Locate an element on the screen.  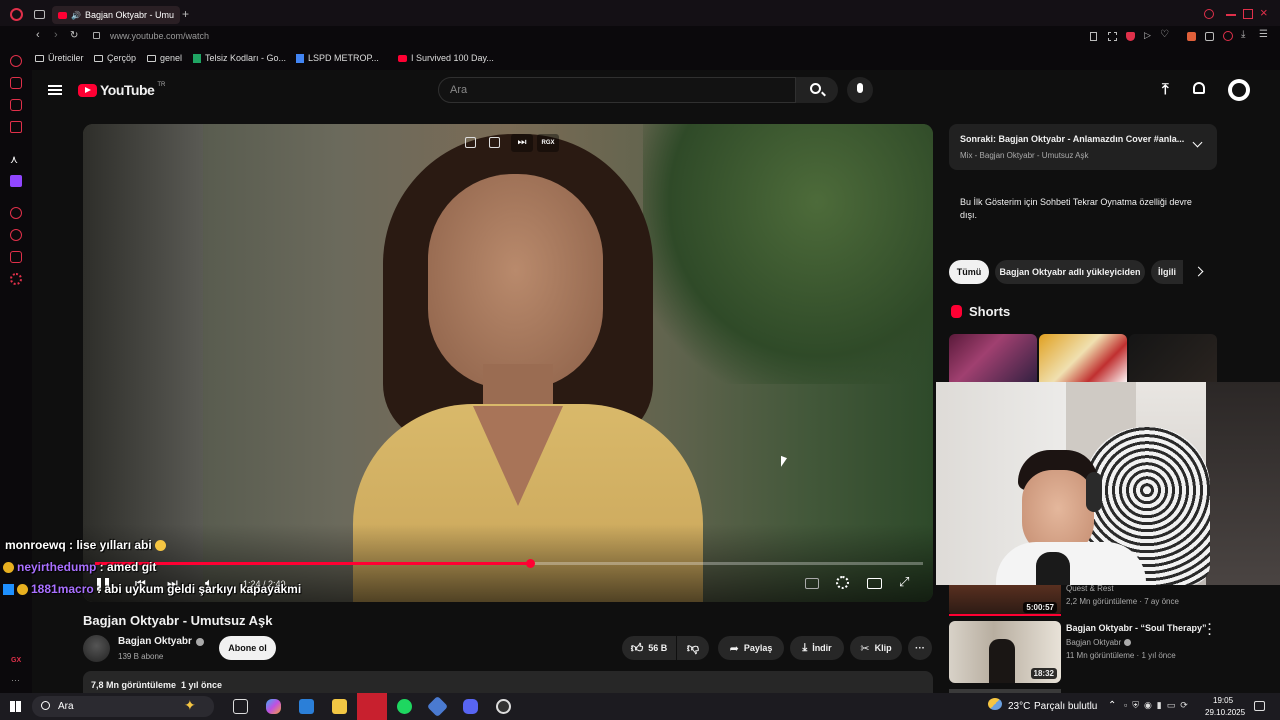
tab-youtube: 🔊 Bagjan Oktyabr - Umu is located at coordinates (116, 15).